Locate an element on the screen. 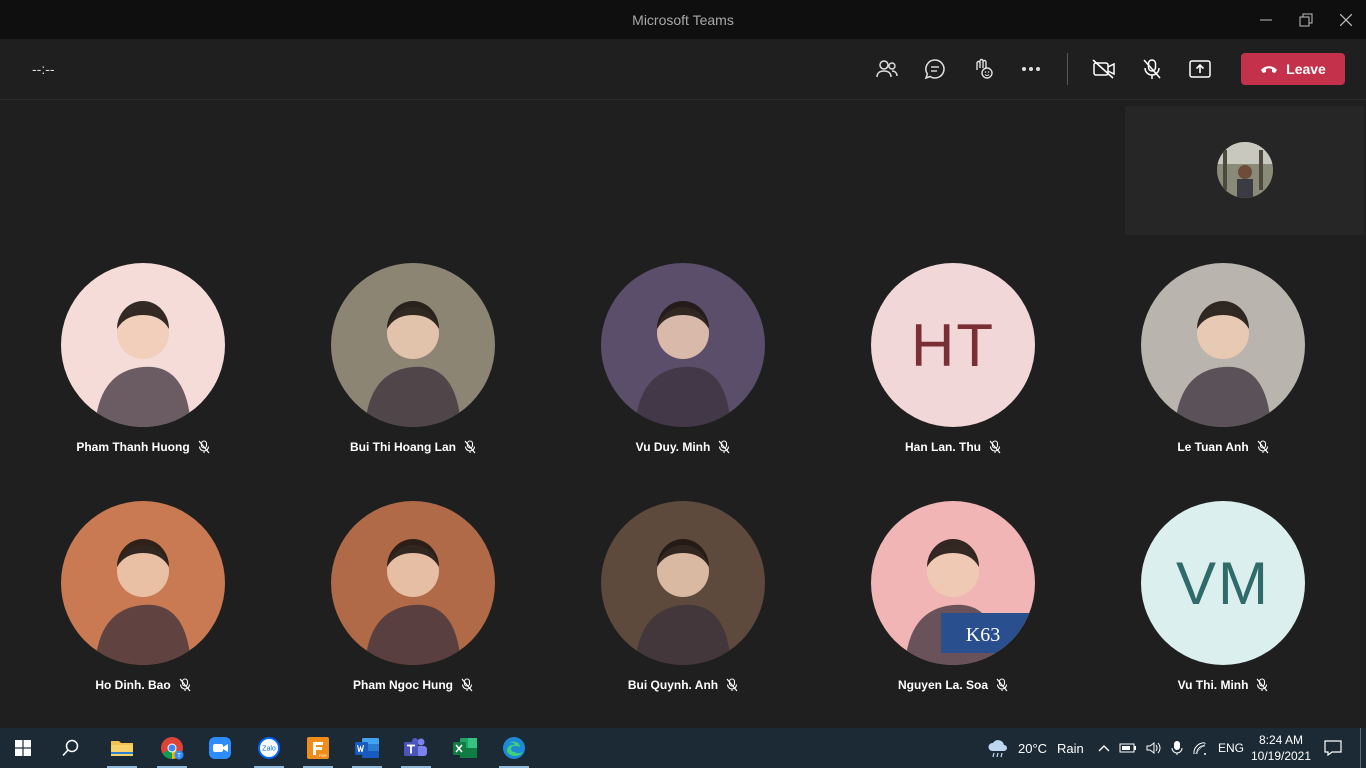 This screenshot has width=1366, height=768. excel-icon is located at coordinates (465, 748).